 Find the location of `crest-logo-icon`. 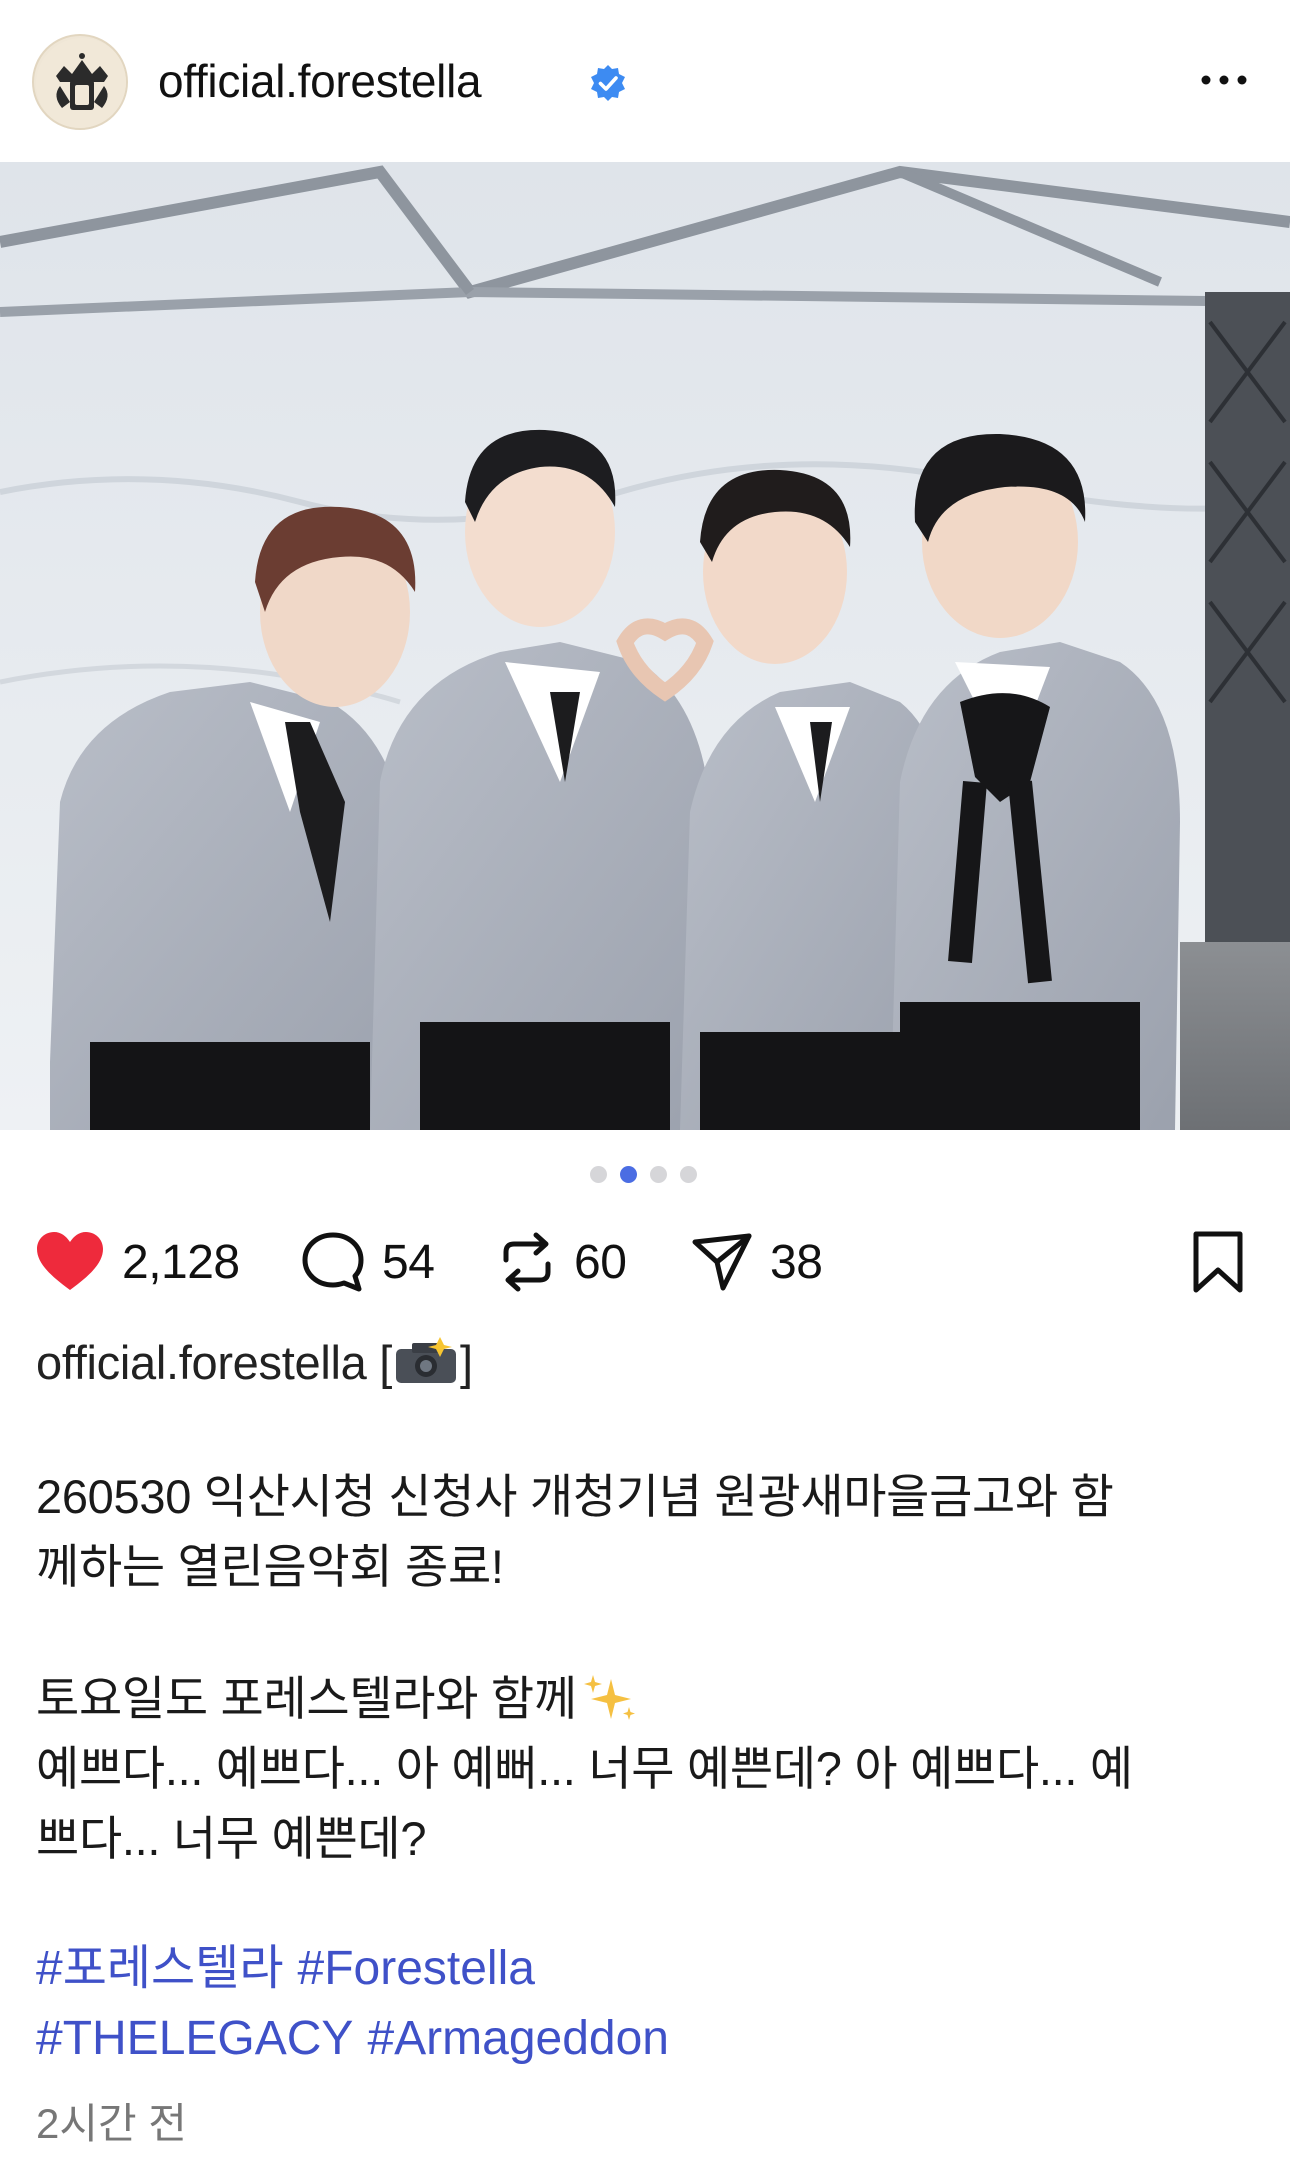

crest-logo-icon is located at coordinates (81, 83).